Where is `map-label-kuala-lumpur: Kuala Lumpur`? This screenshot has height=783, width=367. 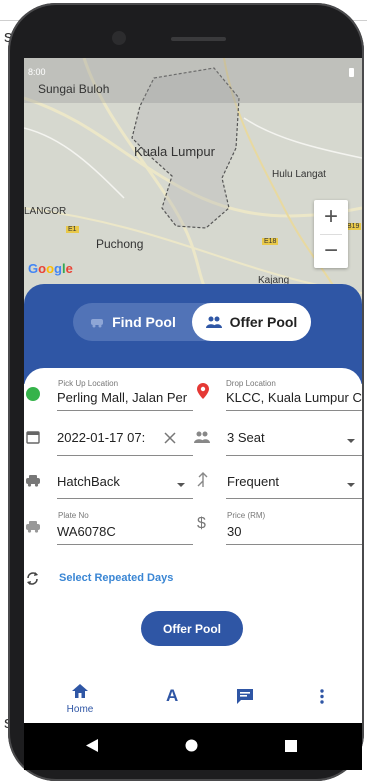
map-label-kuala-lumpur: Kuala Lumpur is located at coordinates (174, 151).